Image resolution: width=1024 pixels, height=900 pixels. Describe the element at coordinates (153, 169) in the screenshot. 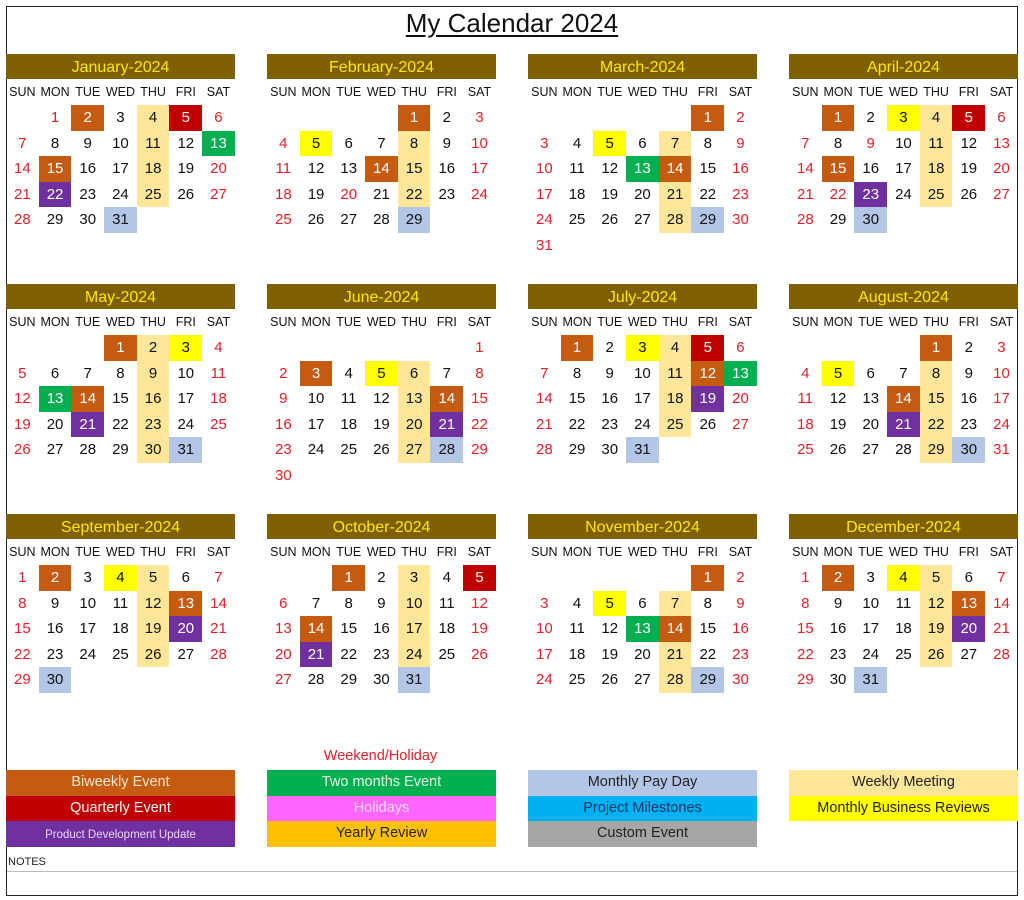

I see `day-cell: 18` at that location.